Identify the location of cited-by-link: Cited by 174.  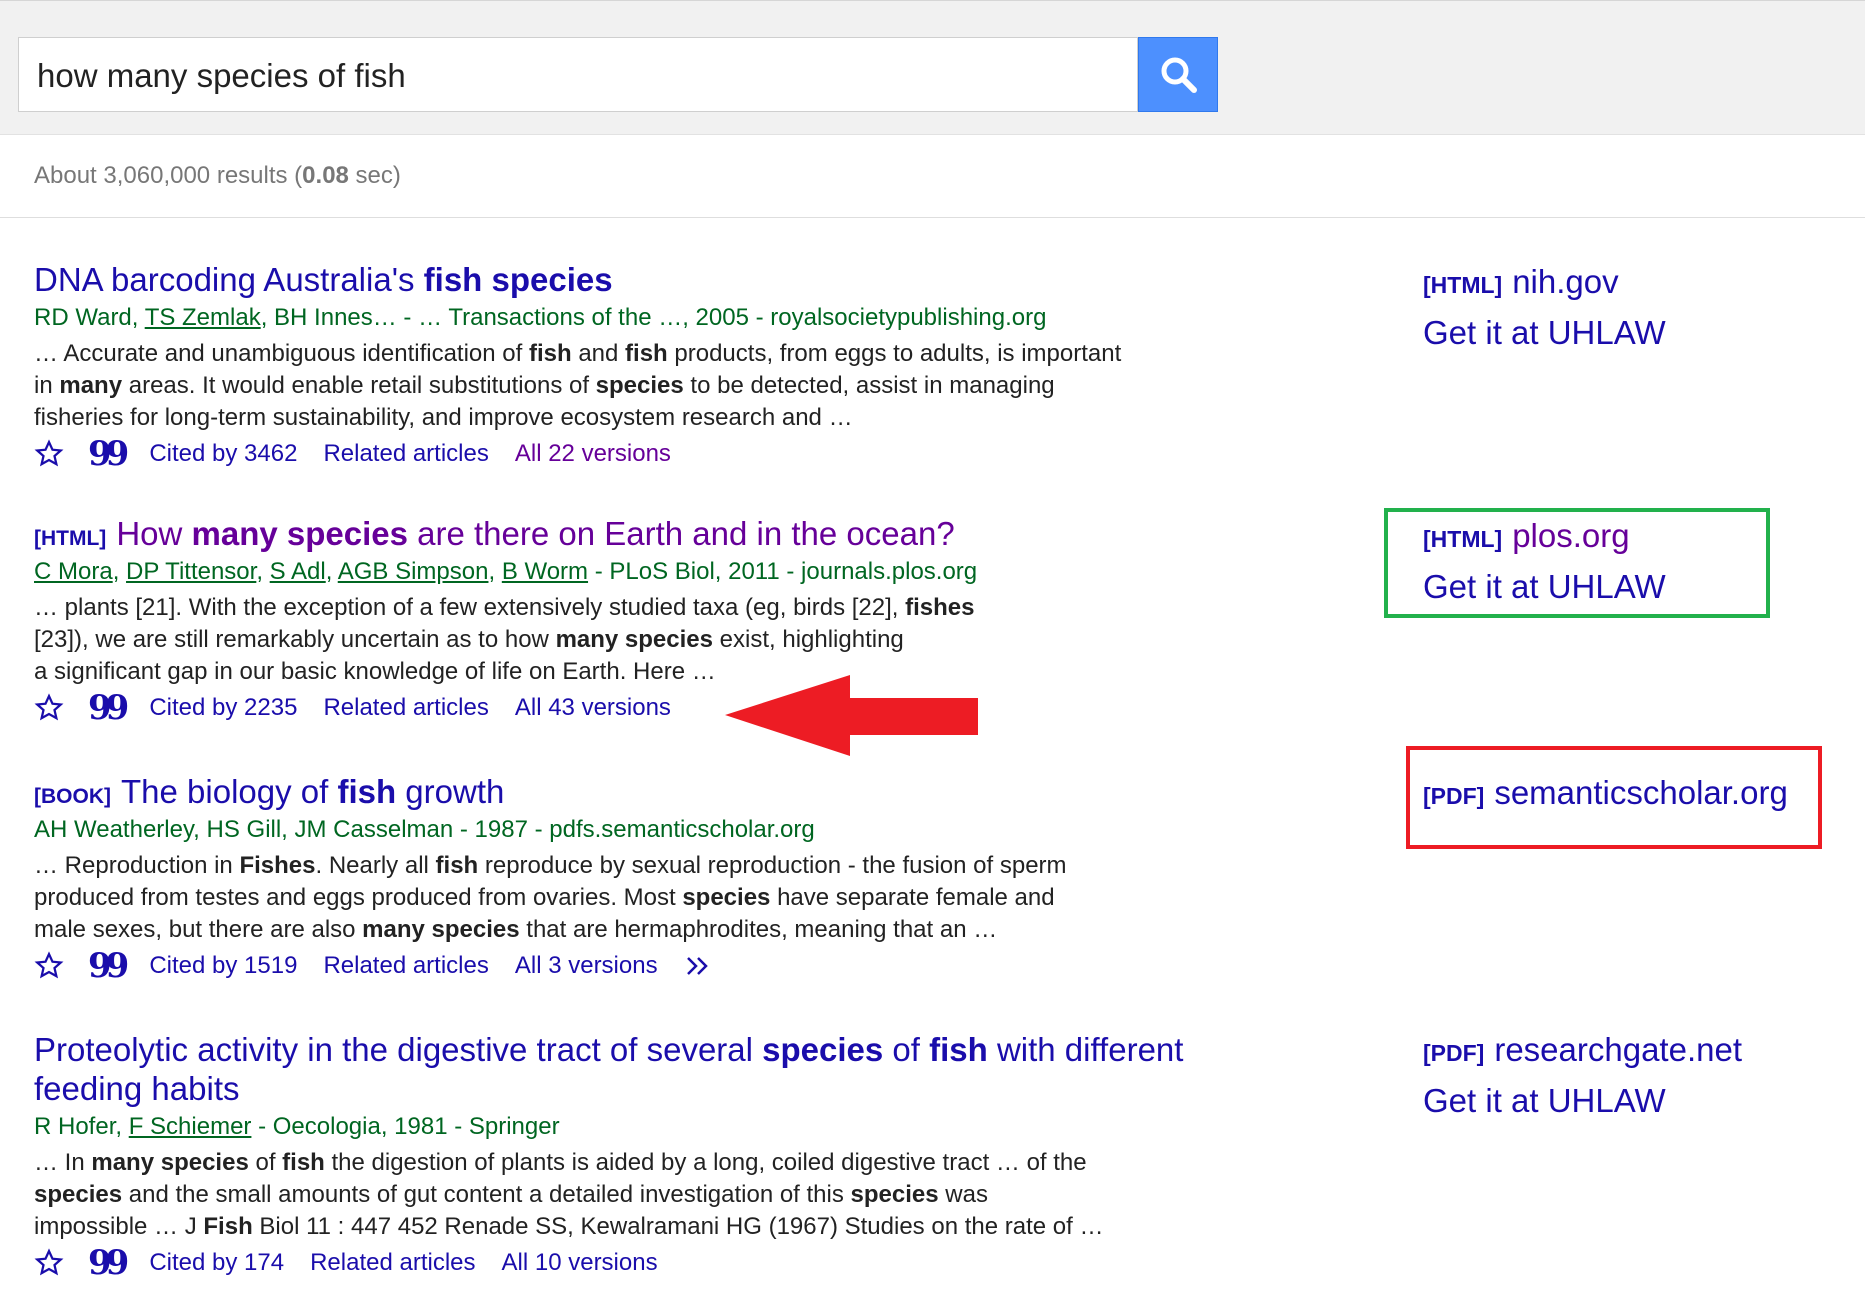
(216, 1263).